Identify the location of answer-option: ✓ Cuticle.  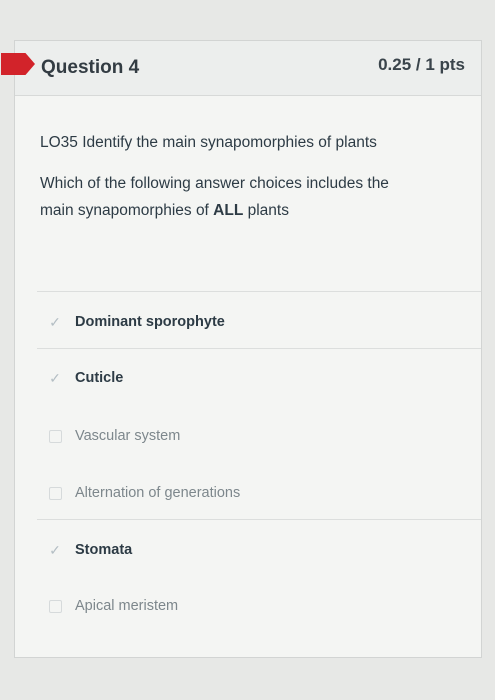
(258, 378).